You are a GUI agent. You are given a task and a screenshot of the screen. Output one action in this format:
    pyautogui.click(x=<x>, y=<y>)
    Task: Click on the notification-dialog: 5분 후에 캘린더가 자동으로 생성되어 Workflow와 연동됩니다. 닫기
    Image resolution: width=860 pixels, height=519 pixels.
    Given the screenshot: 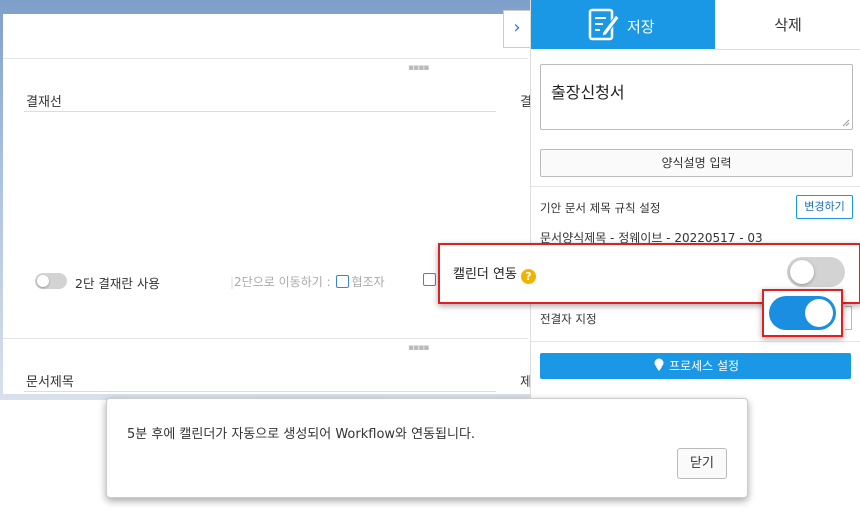 What is the action you would take?
    pyautogui.click(x=427, y=448)
    